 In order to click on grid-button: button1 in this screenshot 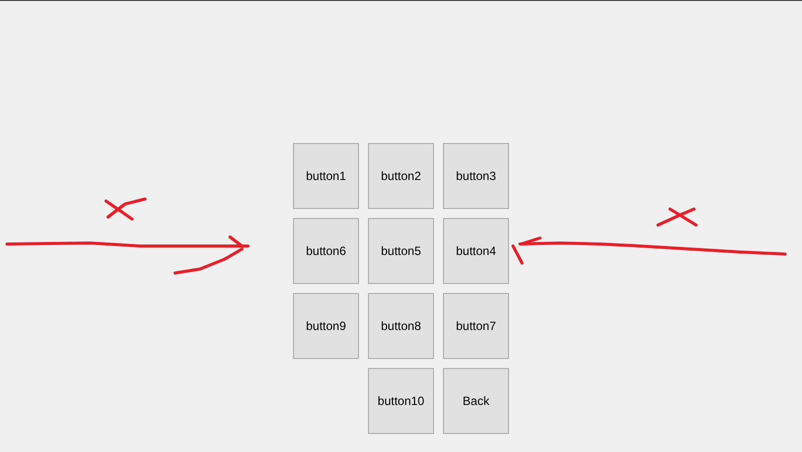, I will do `click(326, 176)`.